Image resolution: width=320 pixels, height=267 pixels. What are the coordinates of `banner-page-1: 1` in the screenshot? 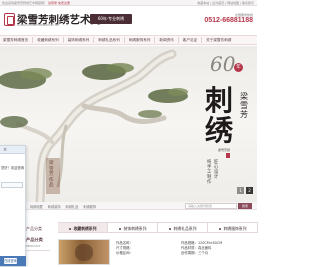 It's located at (240, 190).